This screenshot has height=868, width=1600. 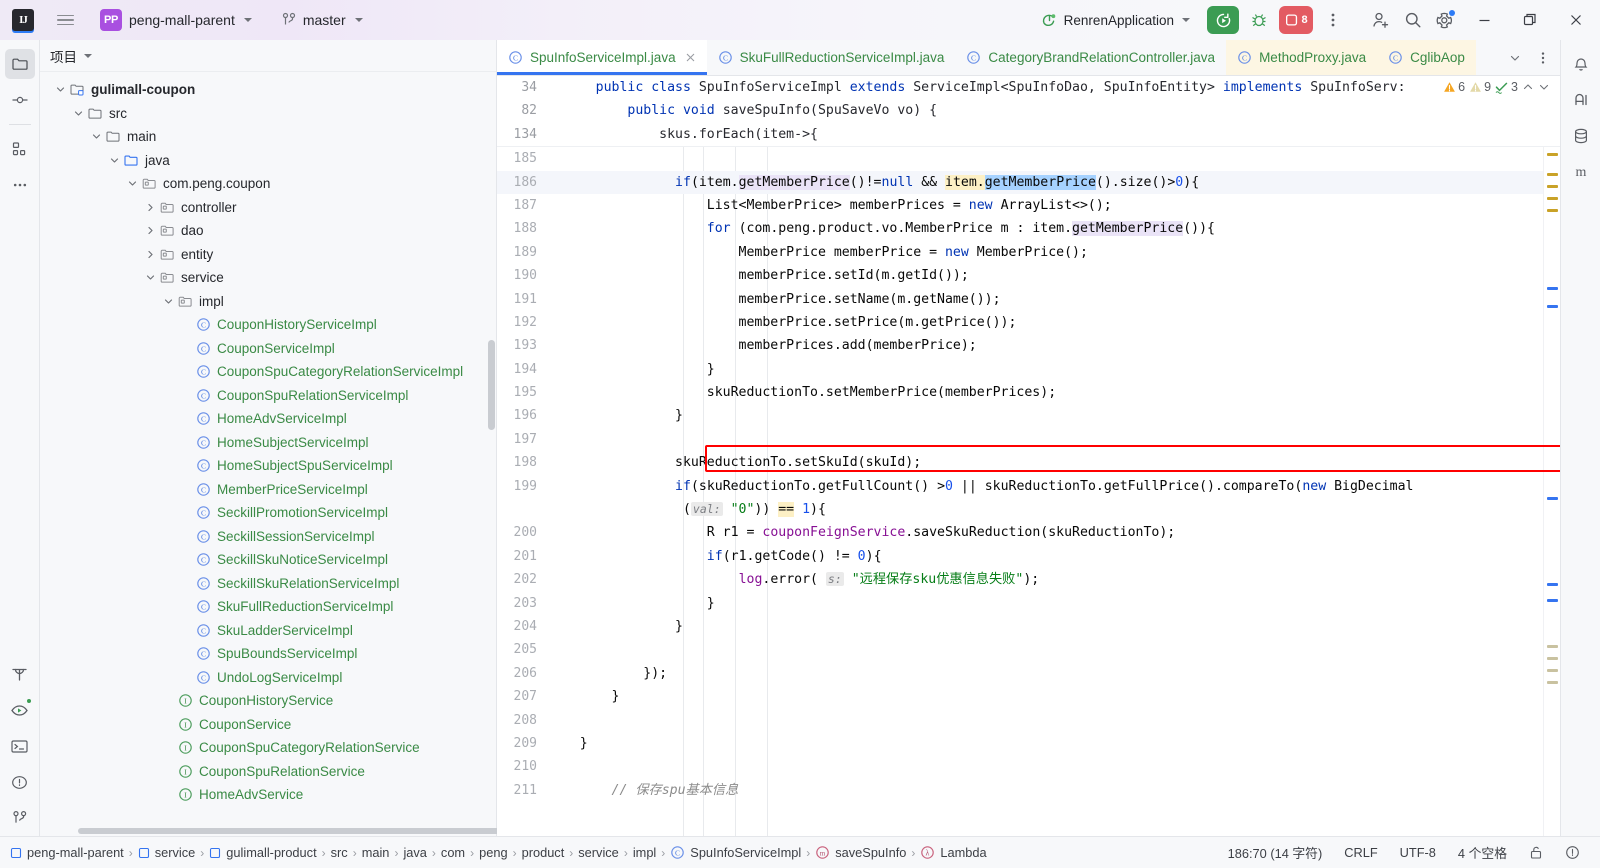 I want to click on more-actions-button, so click(x=1333, y=20).